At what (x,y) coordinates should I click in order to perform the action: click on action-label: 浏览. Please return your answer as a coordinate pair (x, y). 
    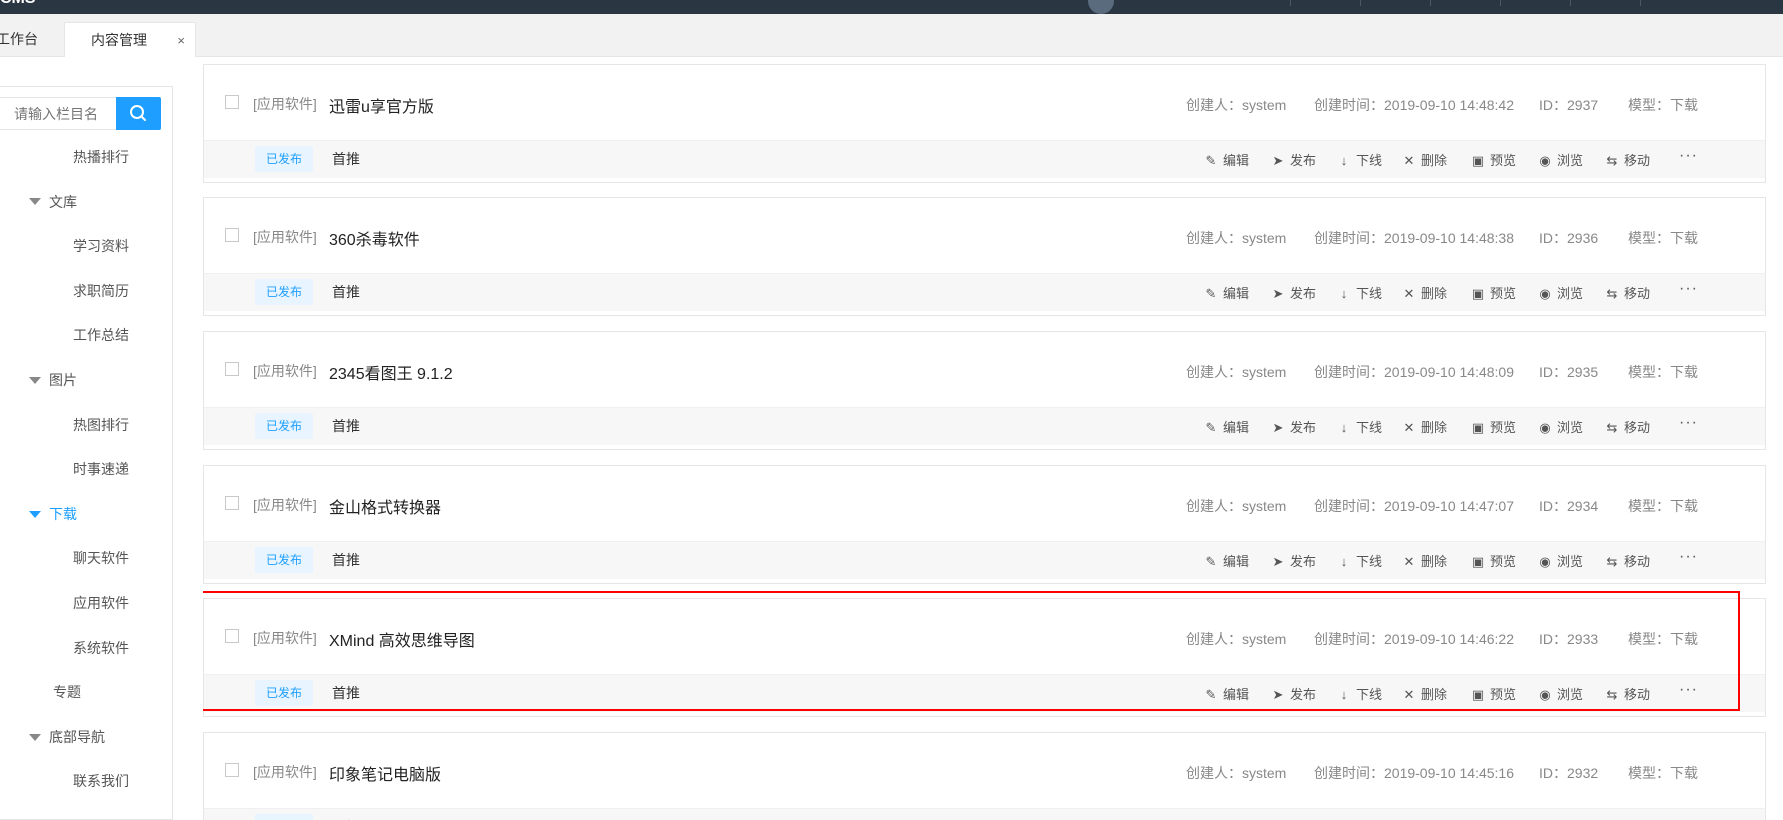
    Looking at the image, I should click on (1570, 561).